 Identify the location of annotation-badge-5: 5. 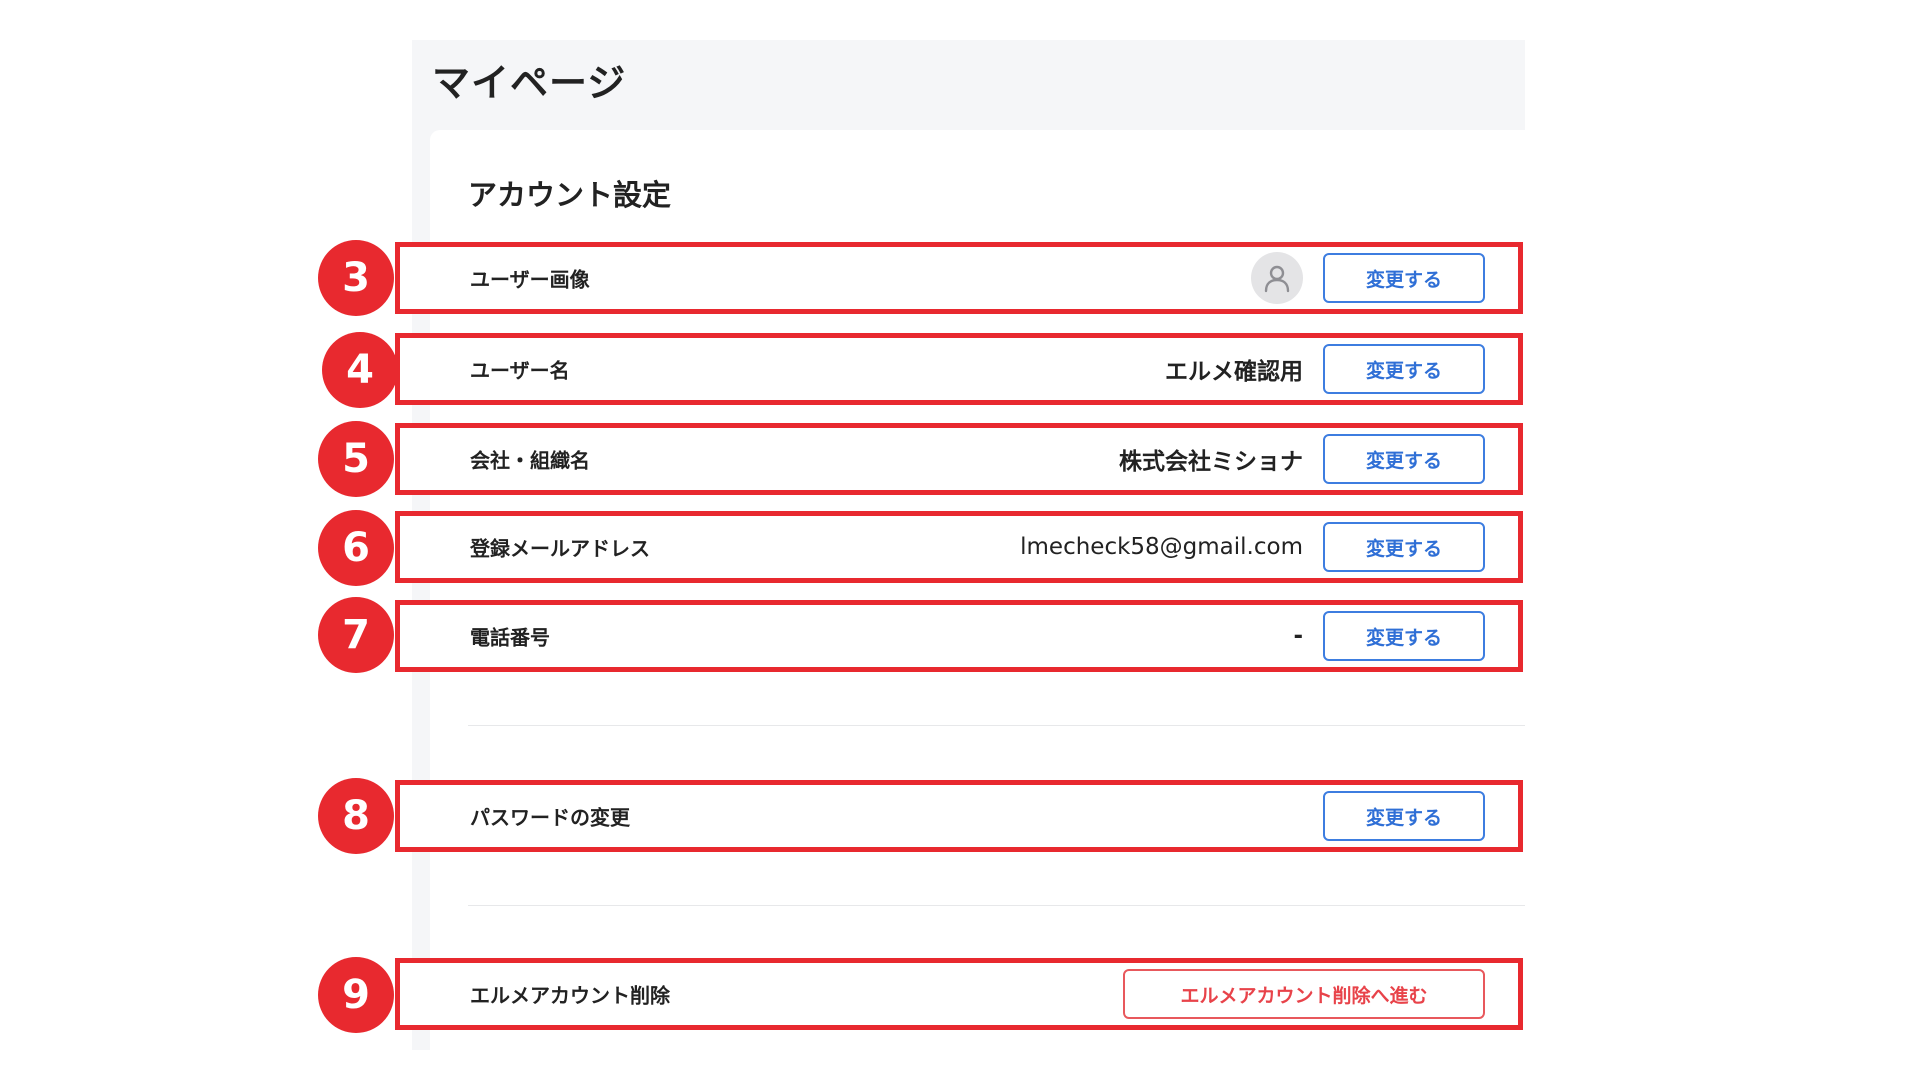
(356, 459).